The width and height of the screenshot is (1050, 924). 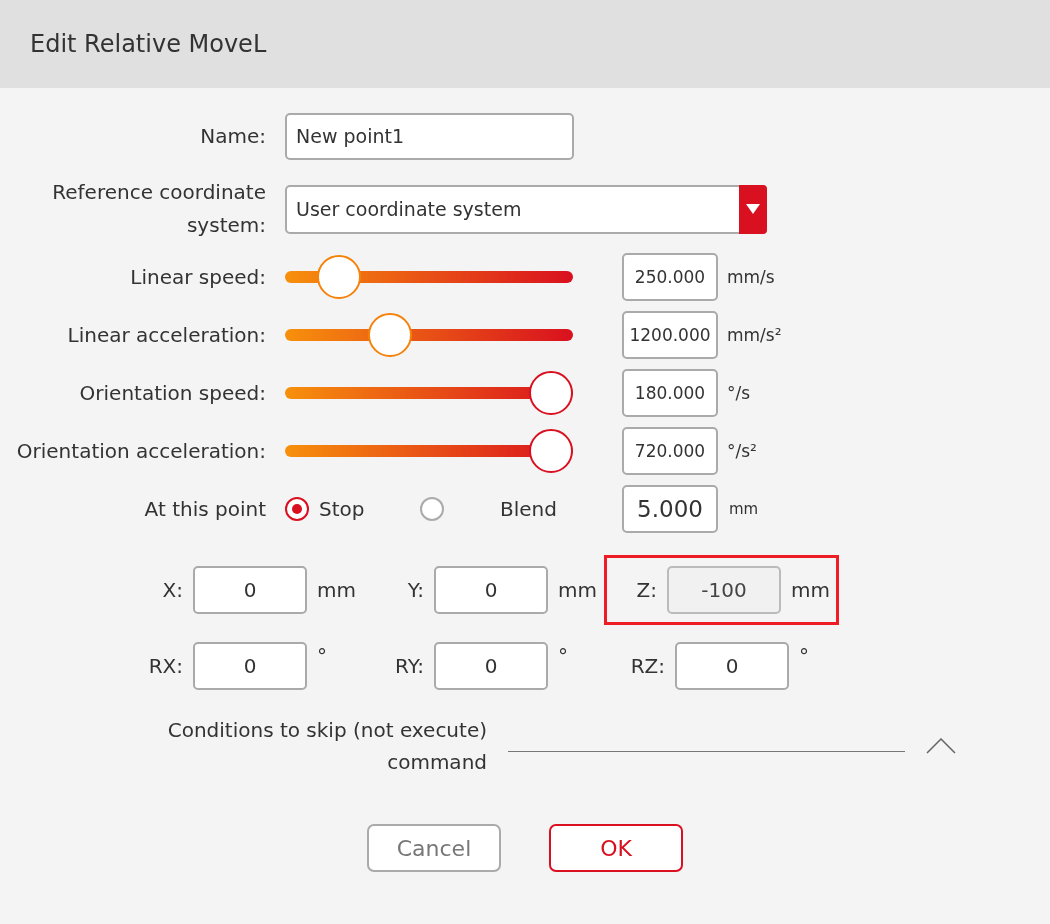 What do you see at coordinates (204, 509) in the screenshot?
I see `field-label: At this point` at bounding box center [204, 509].